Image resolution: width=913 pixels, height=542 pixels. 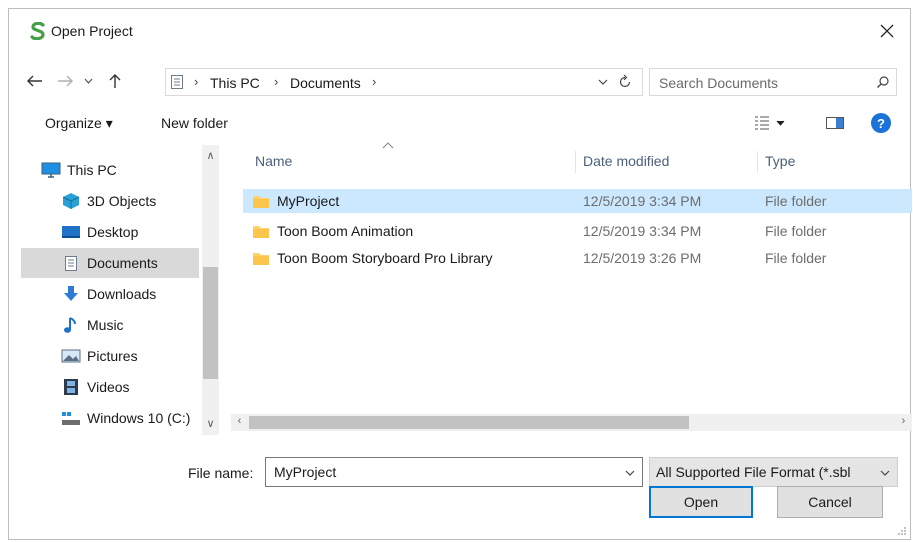 I want to click on file-name-value: MyProject, so click(x=305, y=472).